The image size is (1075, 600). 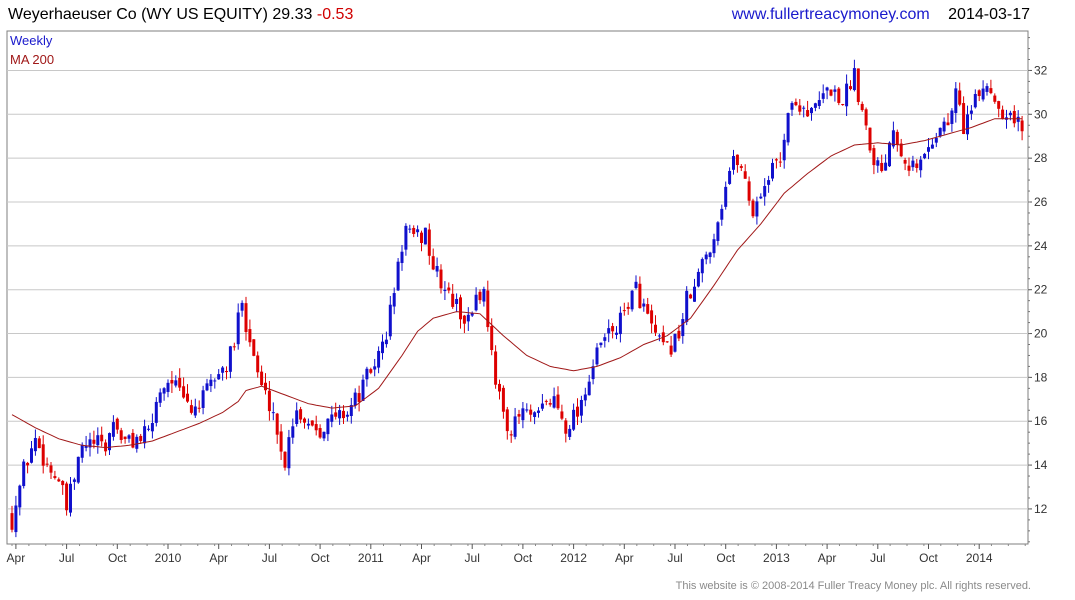 I want to click on y-tick-label: 14, so click(x=1041, y=465).